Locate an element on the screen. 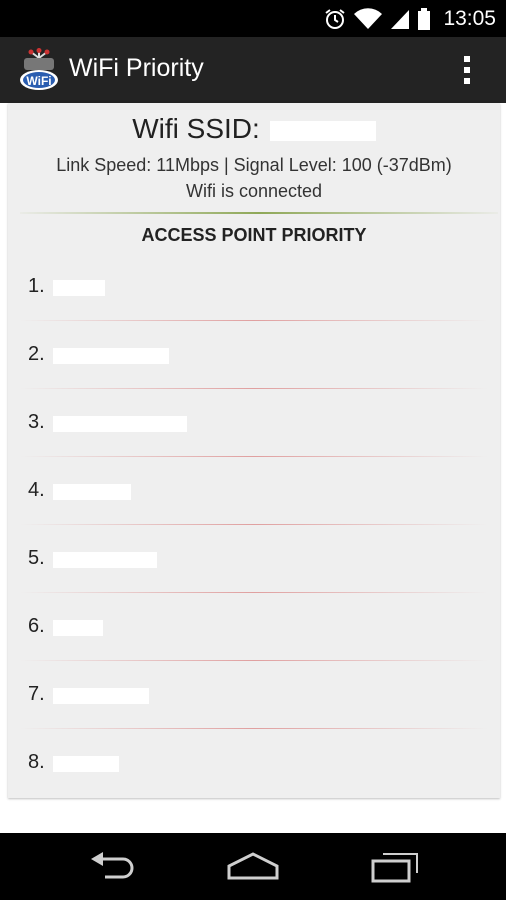 This screenshot has width=506, height=900. access-point-item: 8. is located at coordinates (254, 763).